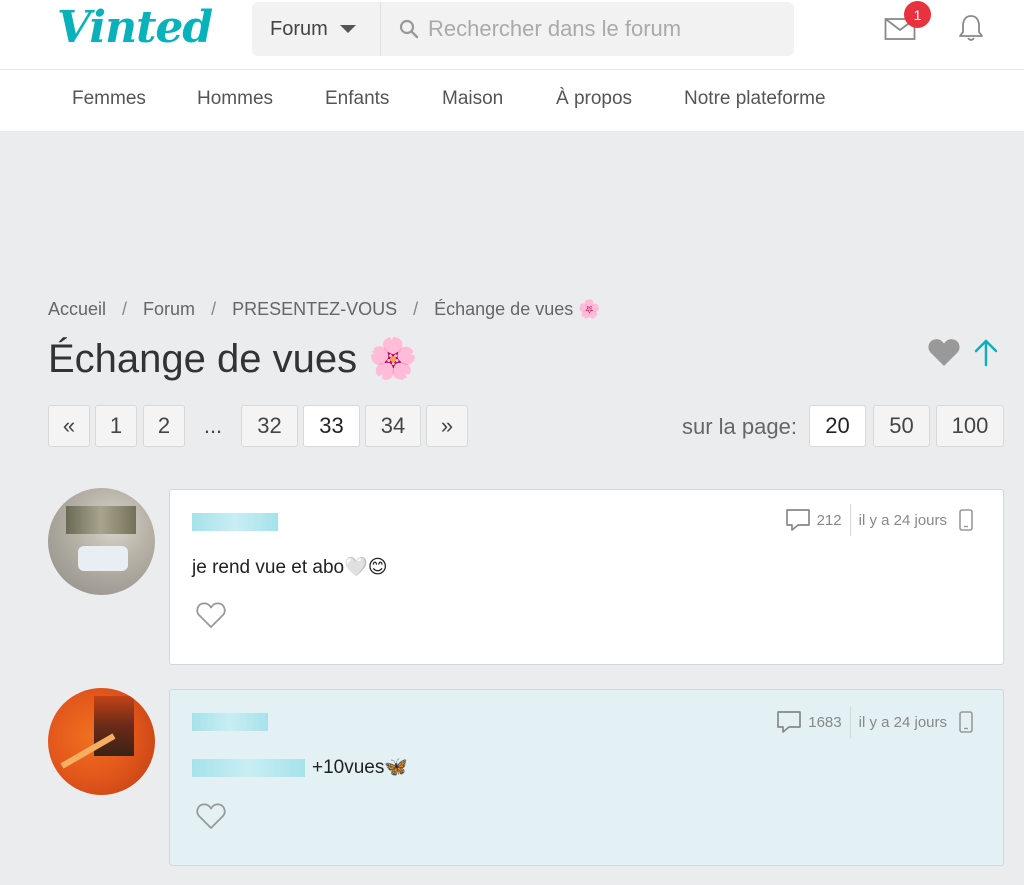 The height and width of the screenshot is (885, 1024). What do you see at coordinates (901, 426) in the screenshot?
I see `per-page-option-50: 50` at bounding box center [901, 426].